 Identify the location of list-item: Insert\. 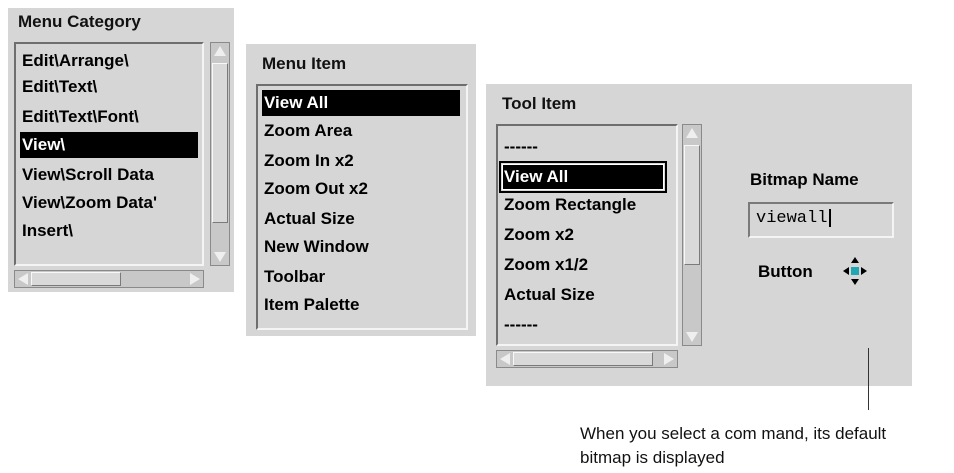
(109, 231).